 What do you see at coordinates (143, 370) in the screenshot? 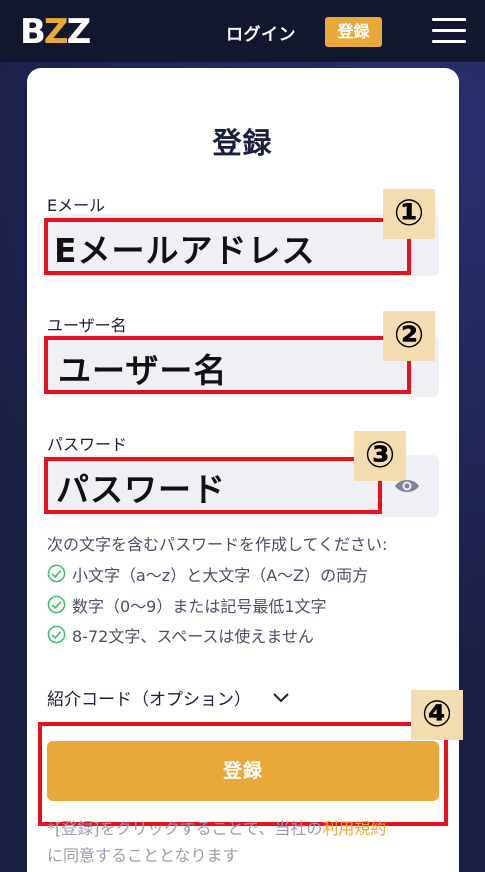
I see `username-placeholder: ユーザー名` at bounding box center [143, 370].